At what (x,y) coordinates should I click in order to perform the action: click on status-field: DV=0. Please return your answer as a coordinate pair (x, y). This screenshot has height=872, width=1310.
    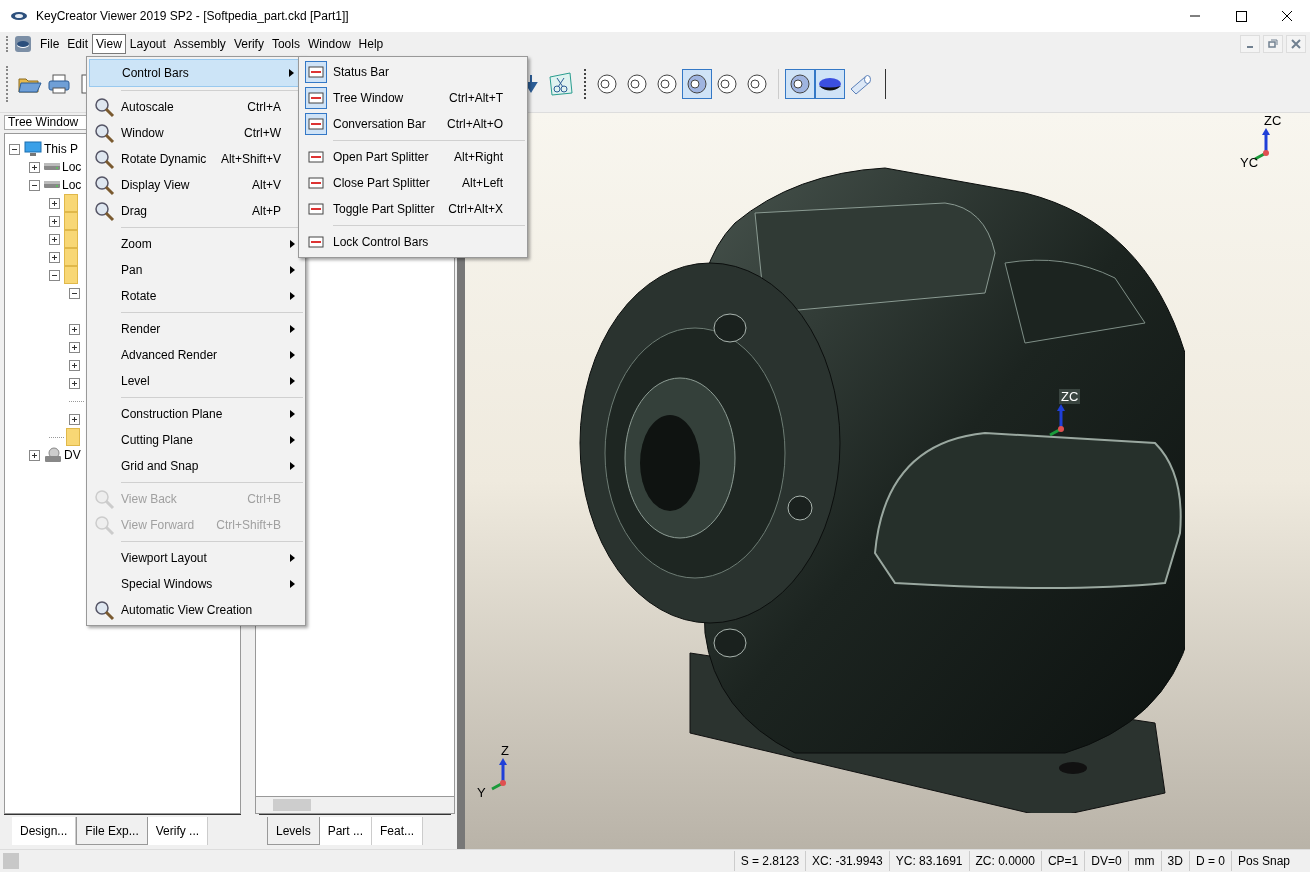
    Looking at the image, I should click on (1106, 861).